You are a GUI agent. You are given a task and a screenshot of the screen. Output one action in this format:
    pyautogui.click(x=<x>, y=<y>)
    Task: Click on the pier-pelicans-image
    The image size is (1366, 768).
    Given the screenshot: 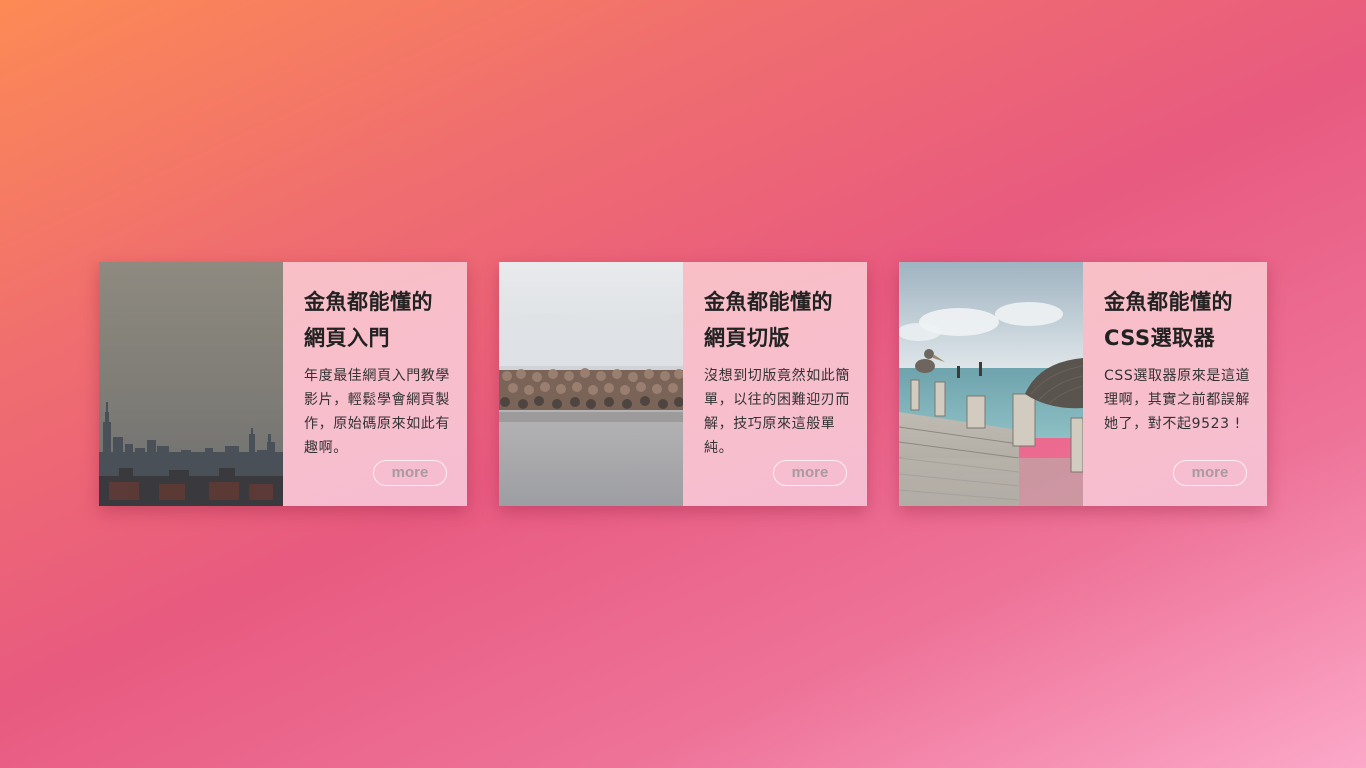 What is the action you would take?
    pyautogui.click(x=991, y=384)
    